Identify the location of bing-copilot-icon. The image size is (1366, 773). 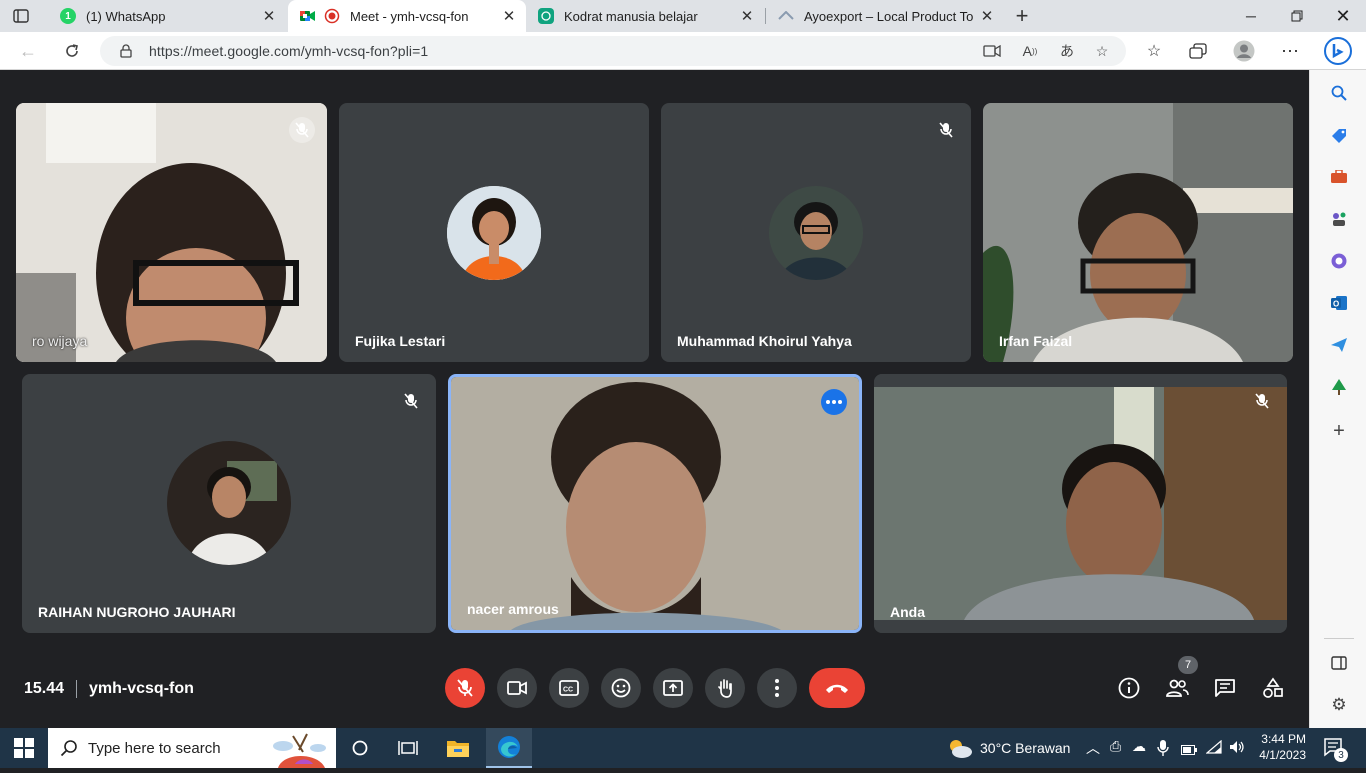
(1338, 51).